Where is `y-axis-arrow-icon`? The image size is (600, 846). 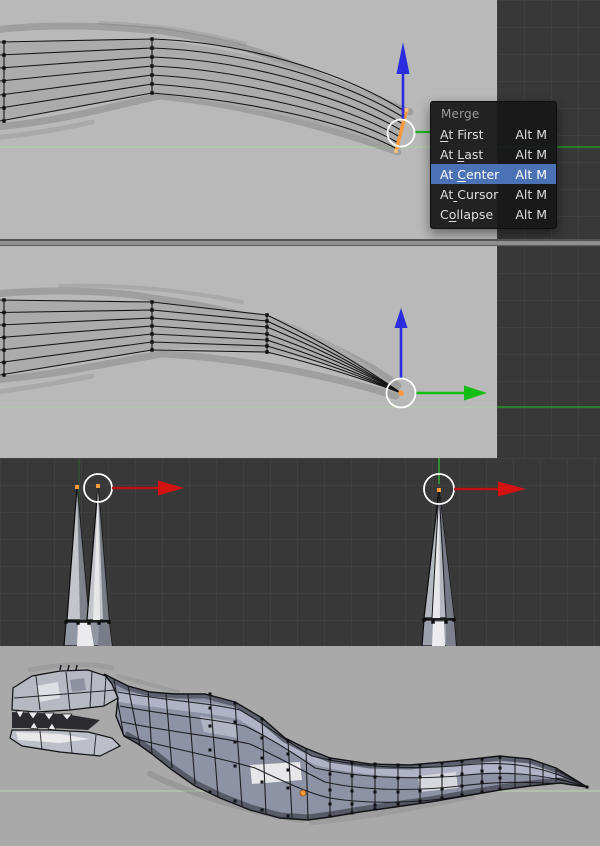 y-axis-arrow-icon is located at coordinates (451, 393).